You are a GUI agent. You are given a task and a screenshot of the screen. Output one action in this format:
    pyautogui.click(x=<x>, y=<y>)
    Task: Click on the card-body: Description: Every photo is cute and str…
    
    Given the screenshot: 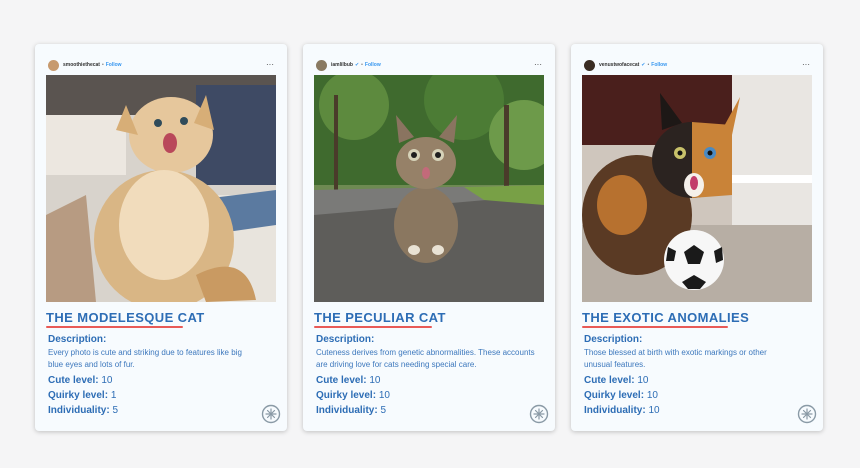 What is the action you would take?
    pyautogui.click(x=163, y=375)
    